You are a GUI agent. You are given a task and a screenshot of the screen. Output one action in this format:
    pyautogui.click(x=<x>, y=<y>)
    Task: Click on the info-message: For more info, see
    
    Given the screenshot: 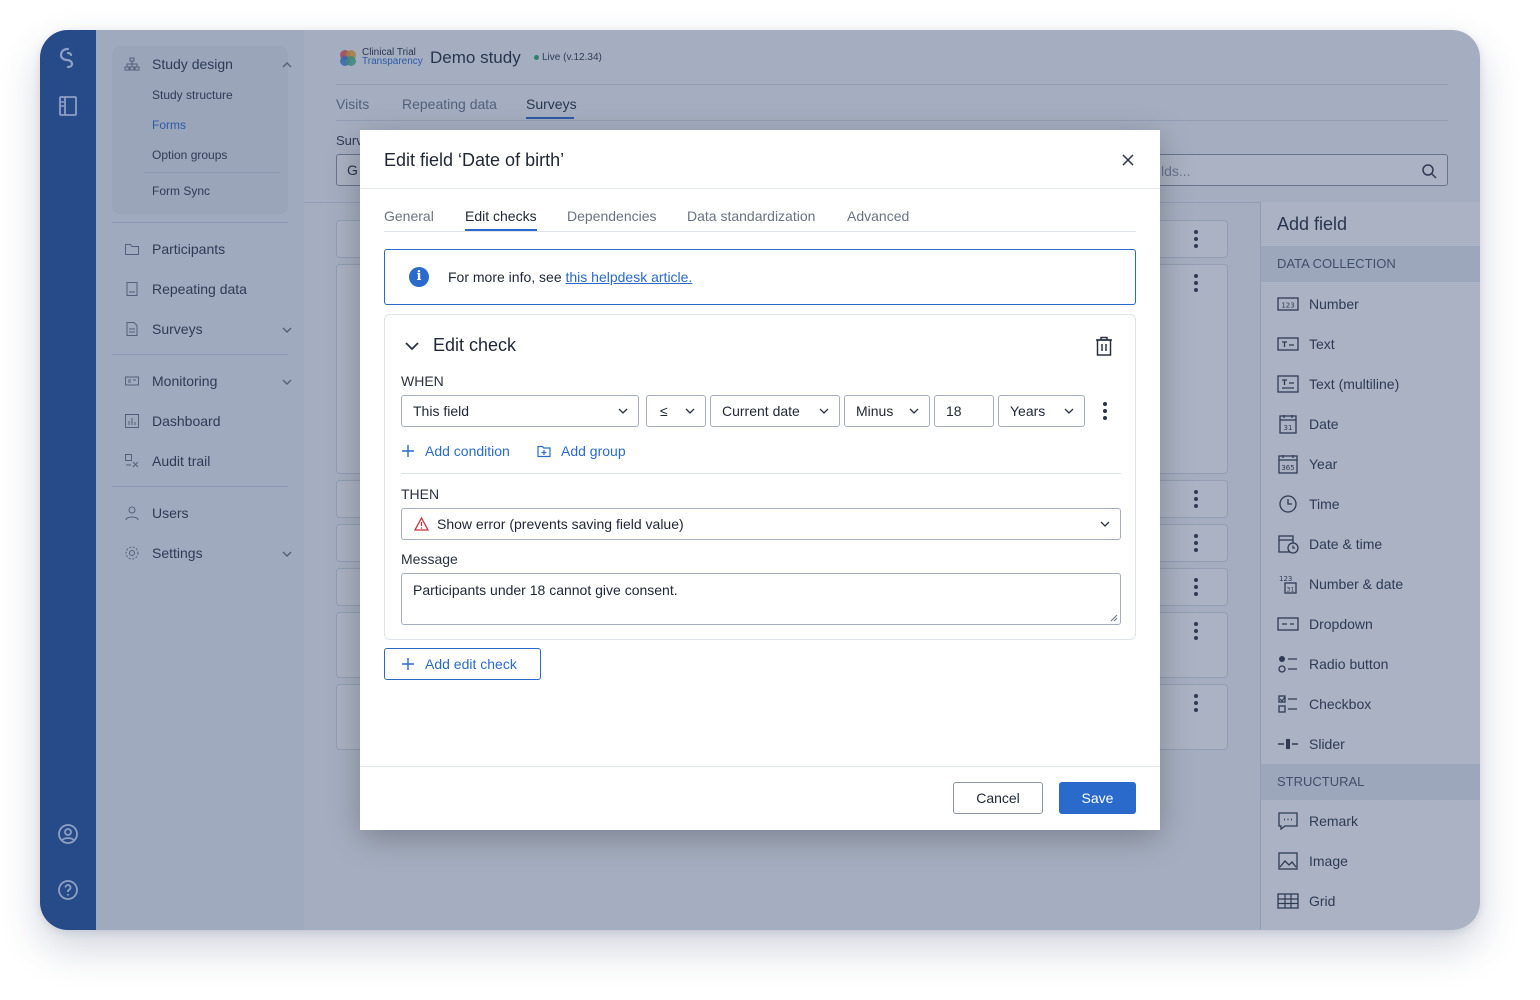 What is the action you would take?
    pyautogui.click(x=507, y=277)
    